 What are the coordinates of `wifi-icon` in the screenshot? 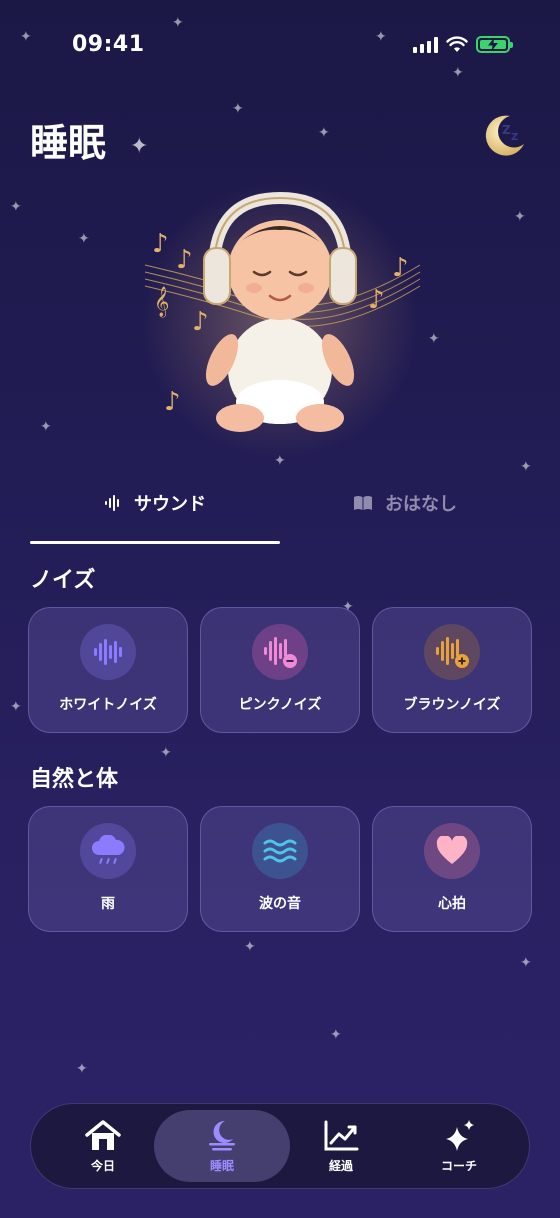 It's located at (457, 44).